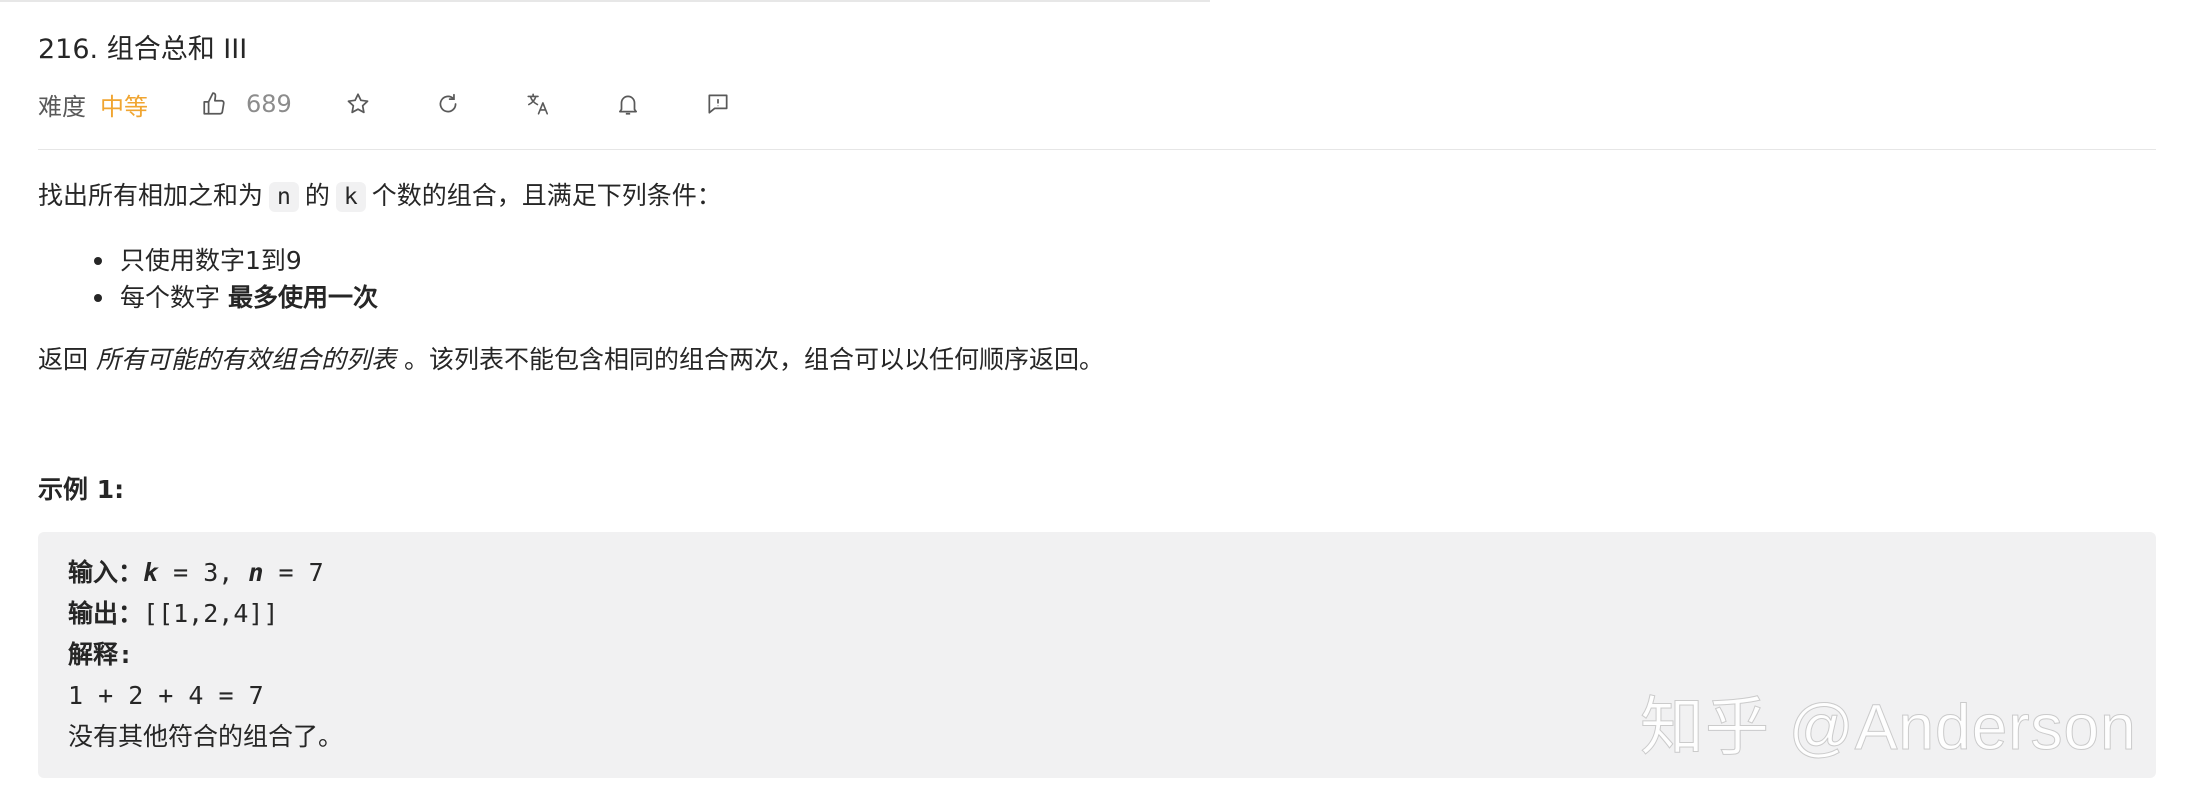  Describe the element at coordinates (284, 197) in the screenshot. I see `var-n-code: n` at that location.